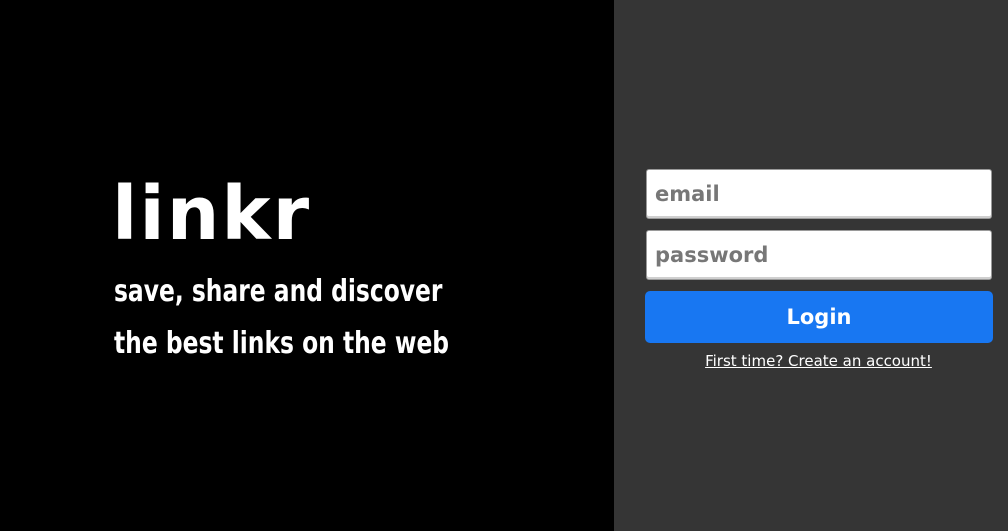 The height and width of the screenshot is (531, 1008). What do you see at coordinates (818, 361) in the screenshot?
I see `create-account-link: First time? Create an account!` at bounding box center [818, 361].